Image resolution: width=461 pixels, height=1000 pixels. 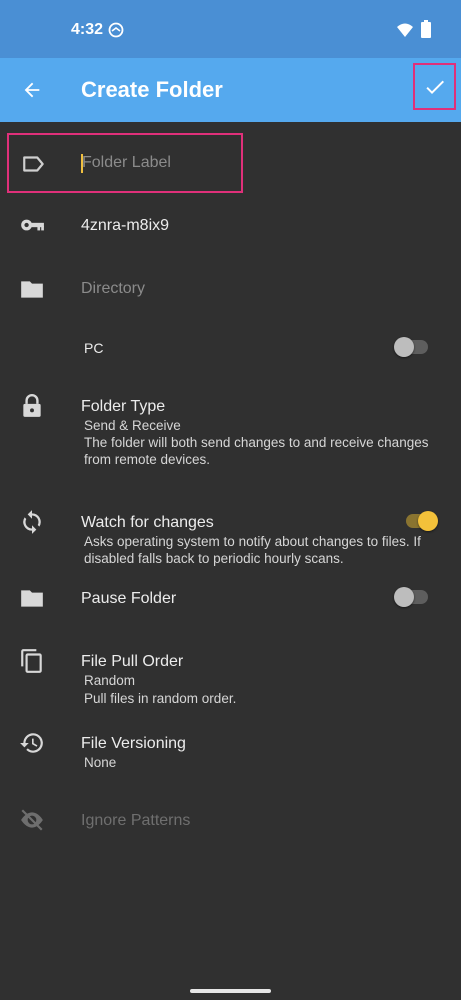 I want to click on device-pc-toggle, so click(x=412, y=347).